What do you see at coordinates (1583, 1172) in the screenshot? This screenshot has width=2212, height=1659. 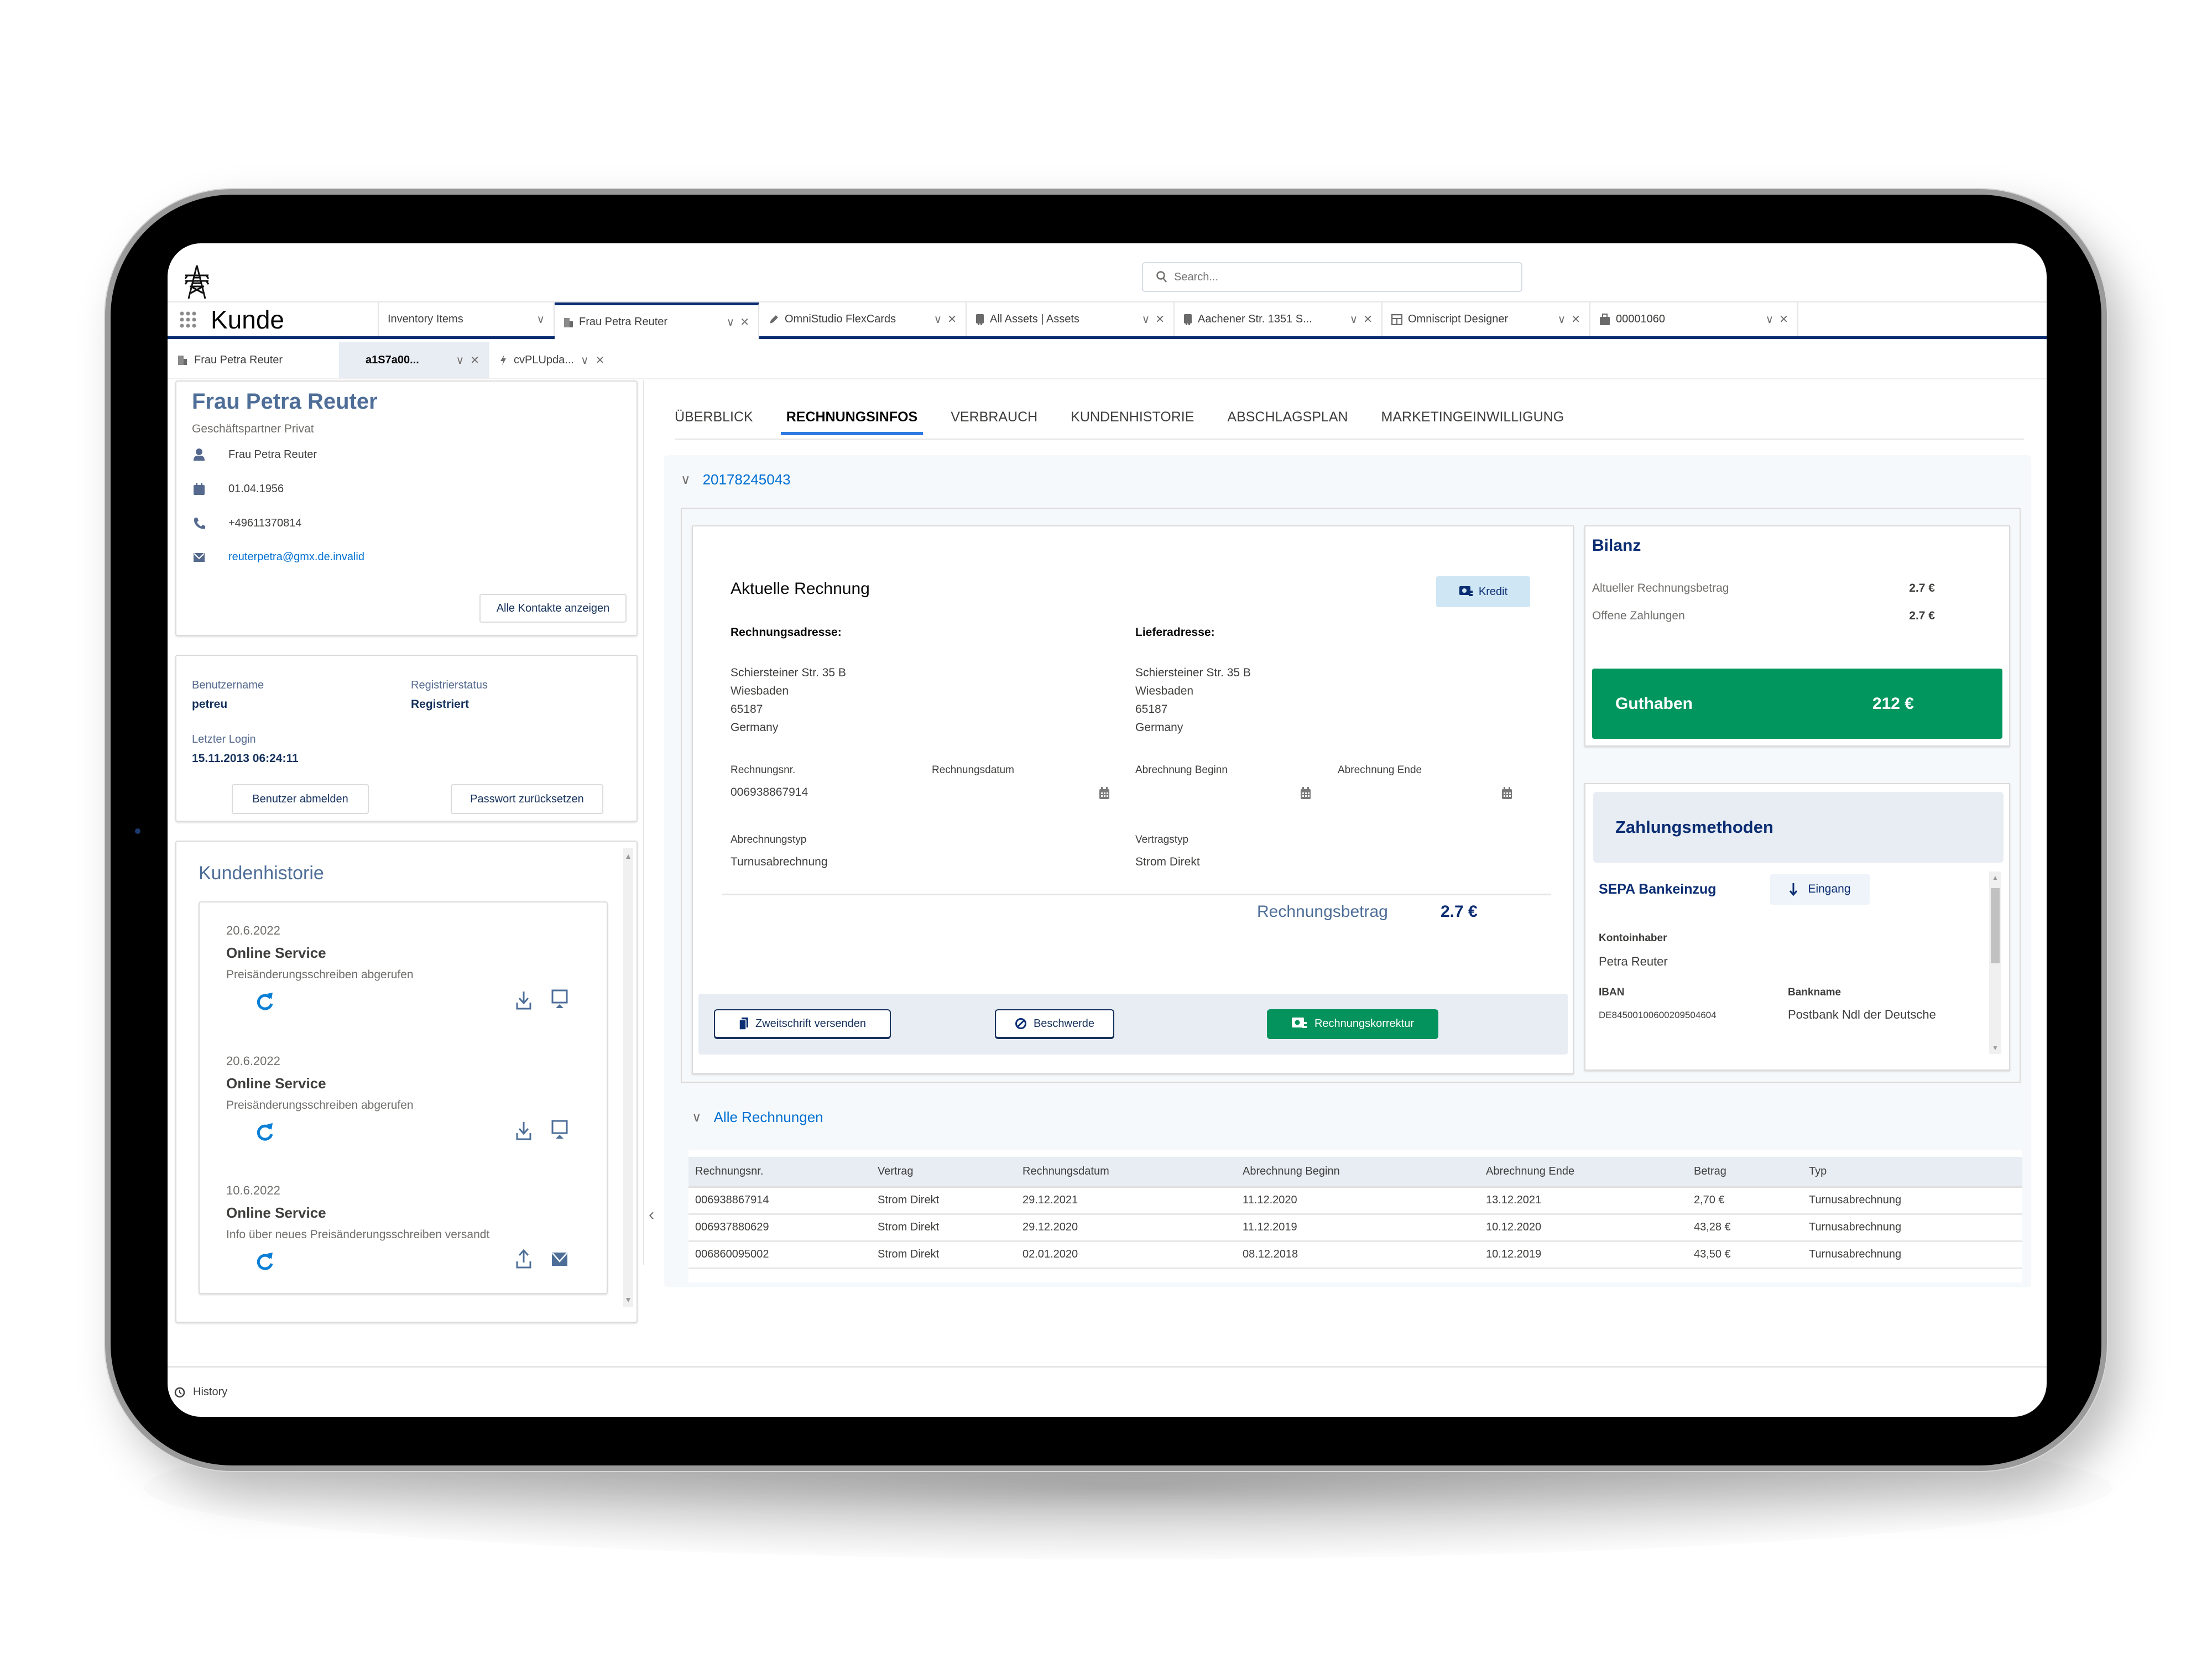 I see `column-header: Abrechnung Ende` at bounding box center [1583, 1172].